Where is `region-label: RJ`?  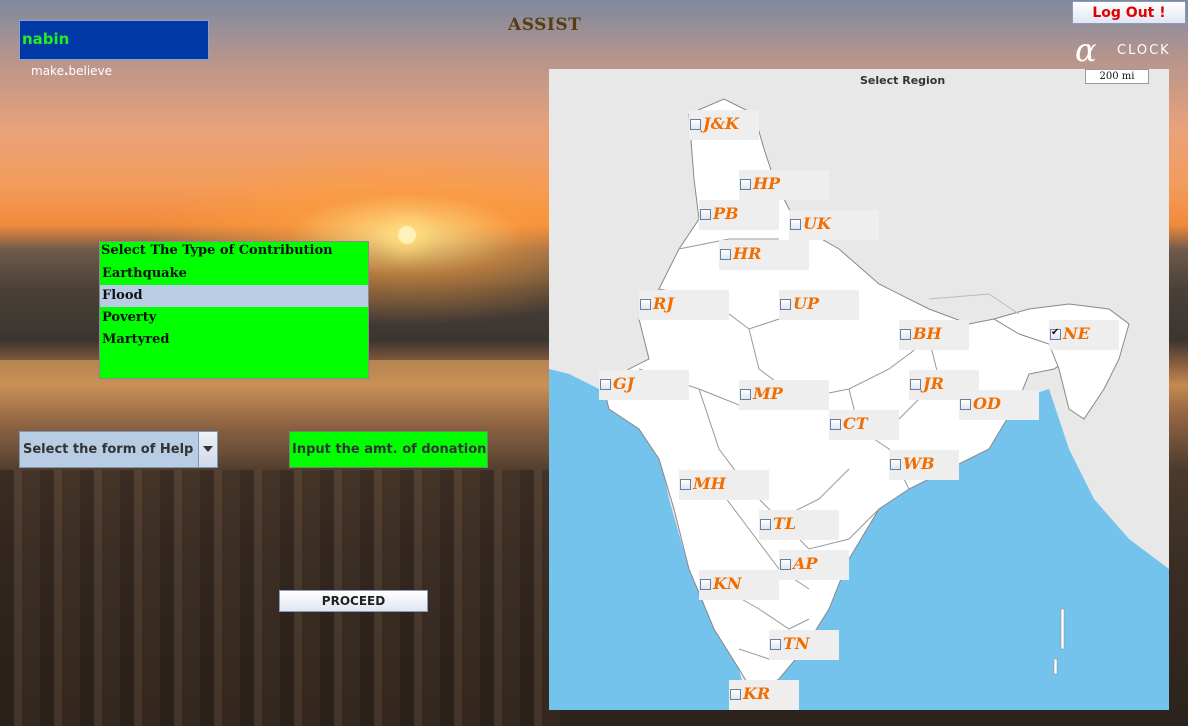 region-label: RJ is located at coordinates (663, 303).